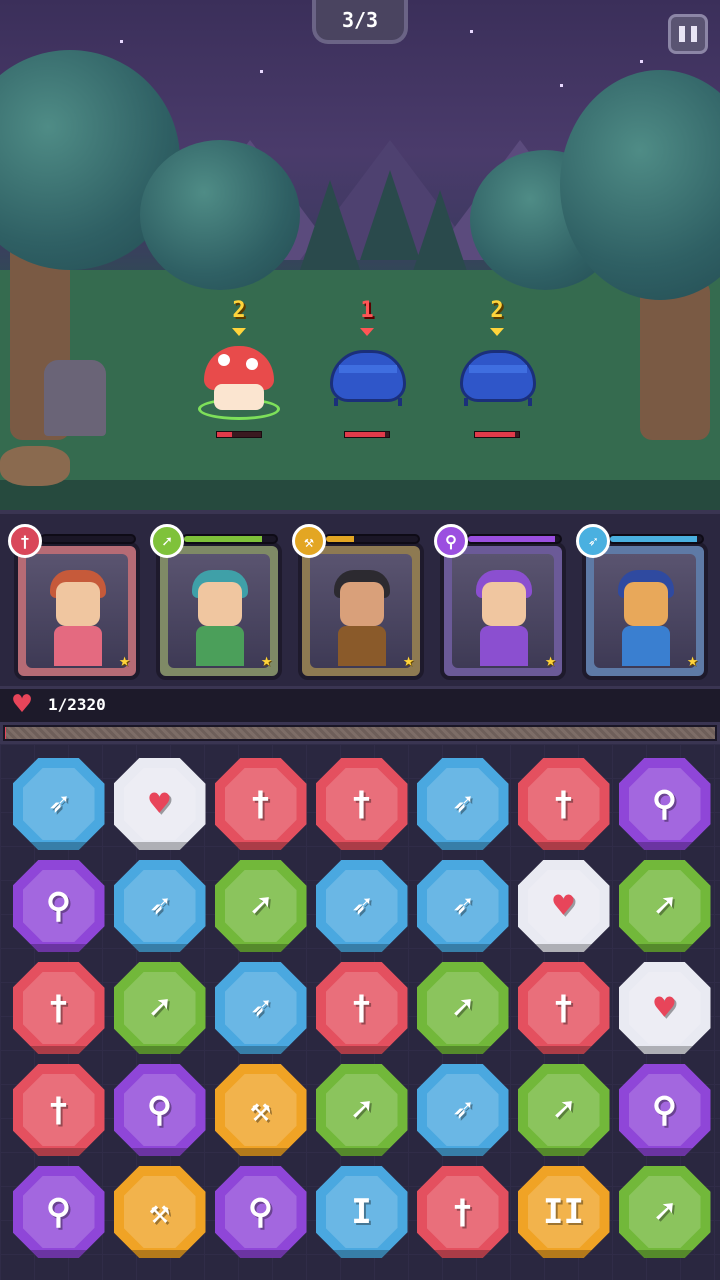 Image resolution: width=720 pixels, height=1280 pixels. What do you see at coordinates (77, 704) in the screenshot?
I see `party-hp-text: 1/2320` at bounding box center [77, 704].